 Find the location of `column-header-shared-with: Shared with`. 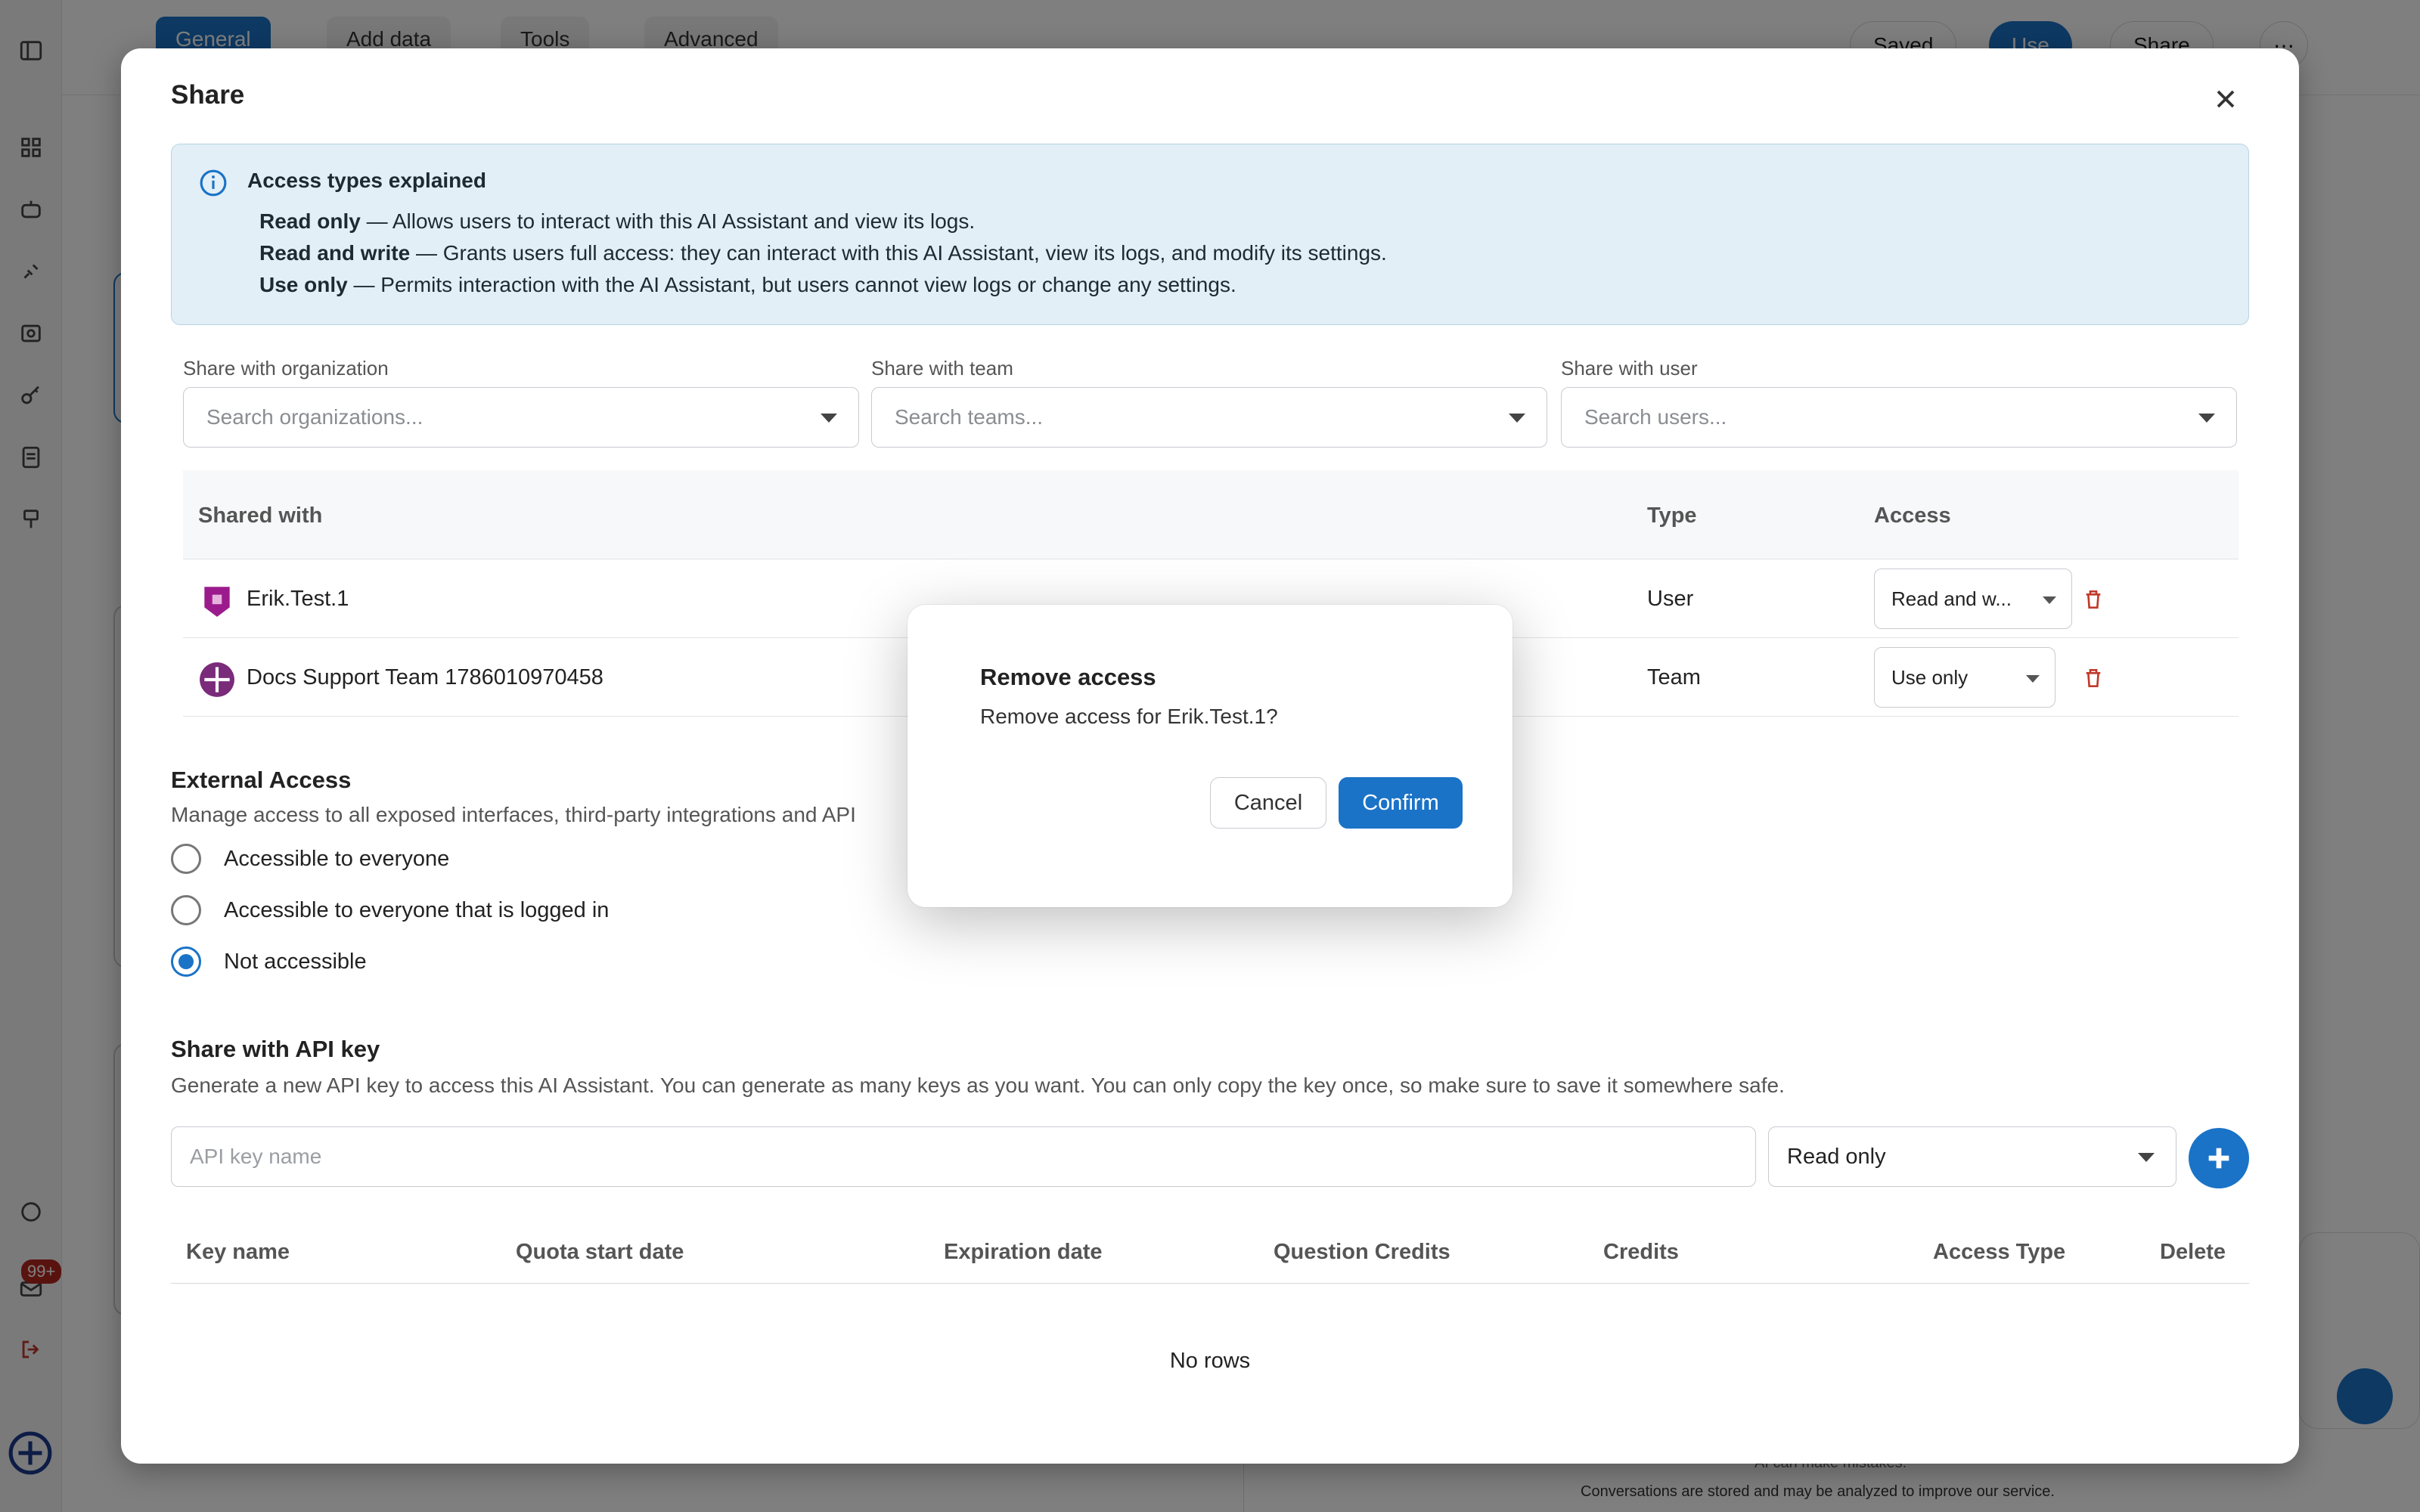

column-header-shared-with: Shared with is located at coordinates (260, 515).